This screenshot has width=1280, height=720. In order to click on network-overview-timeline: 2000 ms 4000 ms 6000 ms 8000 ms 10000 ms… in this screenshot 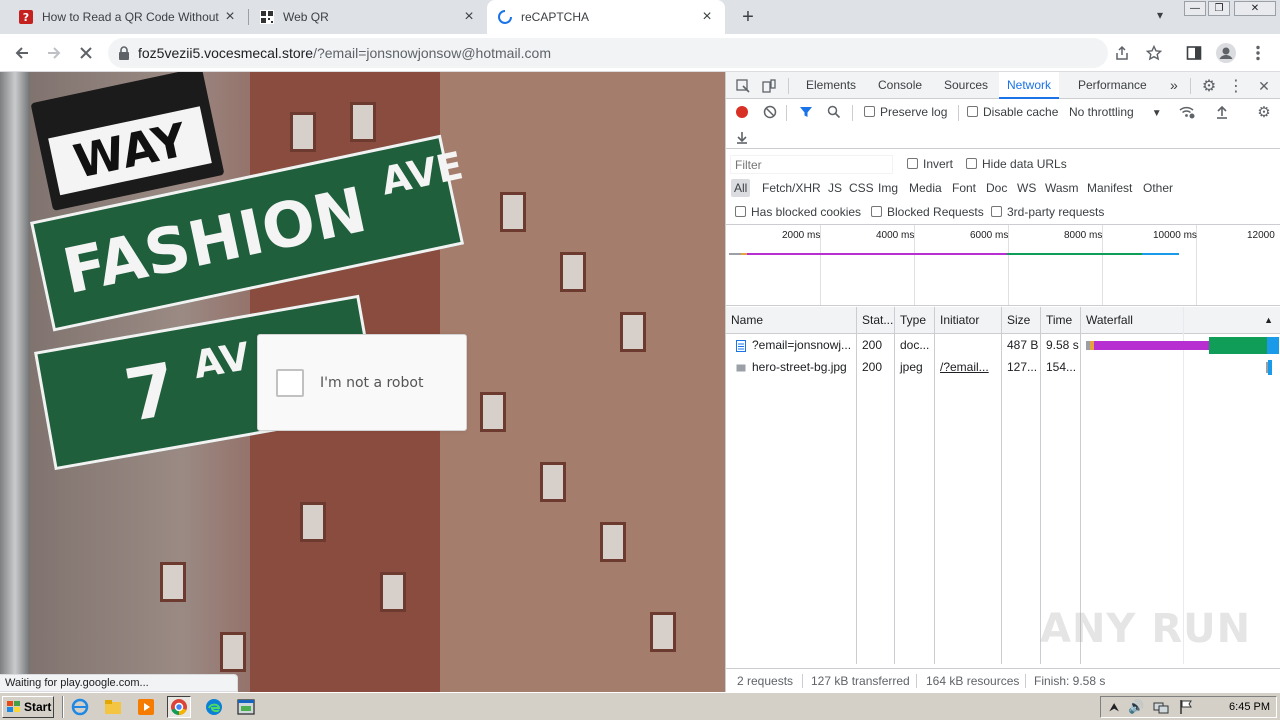, I will do `click(1003, 265)`.